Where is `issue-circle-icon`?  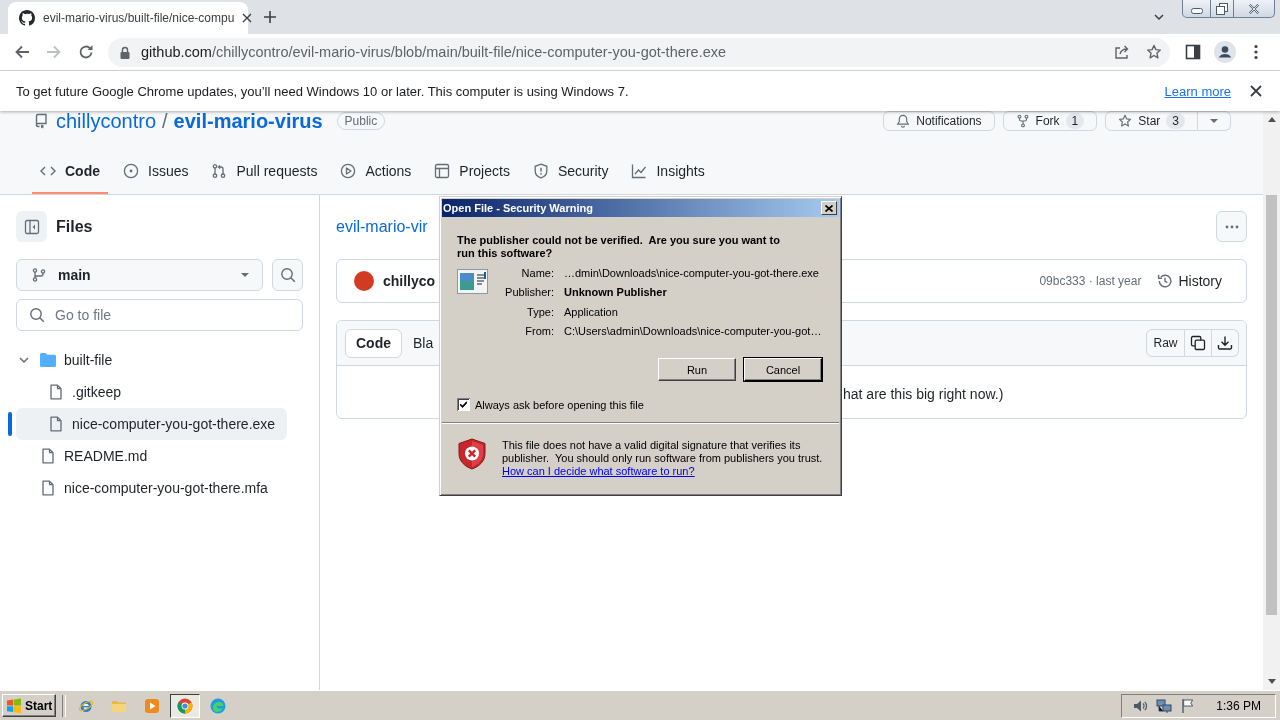
issue-circle-icon is located at coordinates (131, 171).